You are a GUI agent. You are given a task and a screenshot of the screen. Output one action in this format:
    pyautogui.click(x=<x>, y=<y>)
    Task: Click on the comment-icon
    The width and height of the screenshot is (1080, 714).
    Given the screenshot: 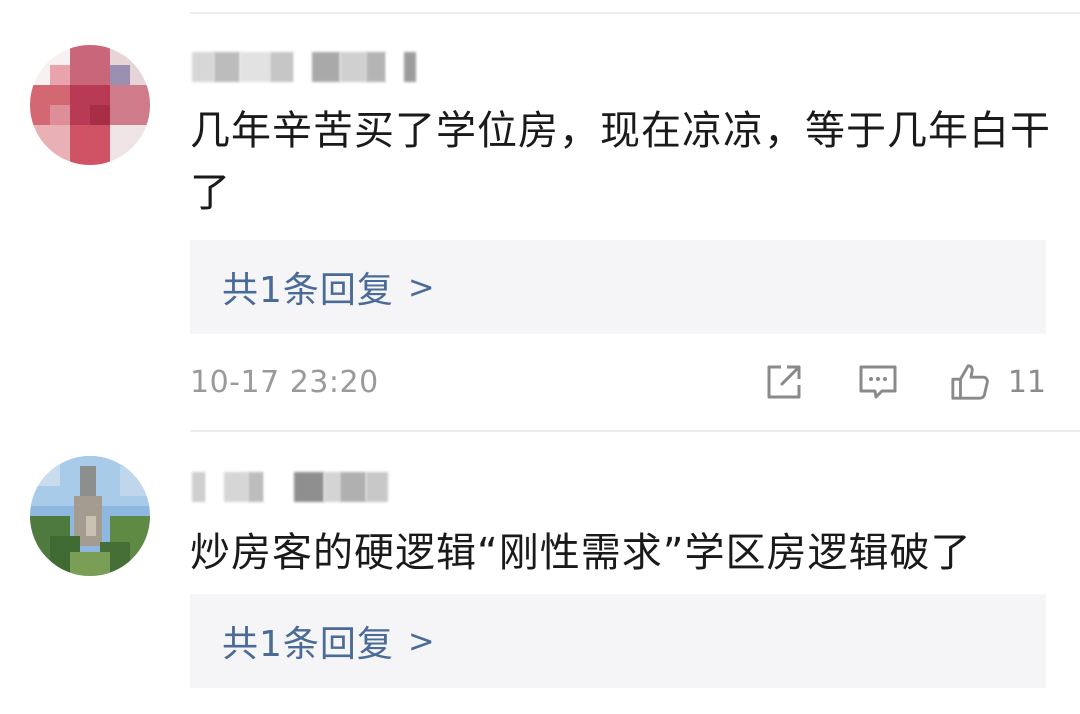 What is the action you would take?
    pyautogui.click(x=878, y=382)
    